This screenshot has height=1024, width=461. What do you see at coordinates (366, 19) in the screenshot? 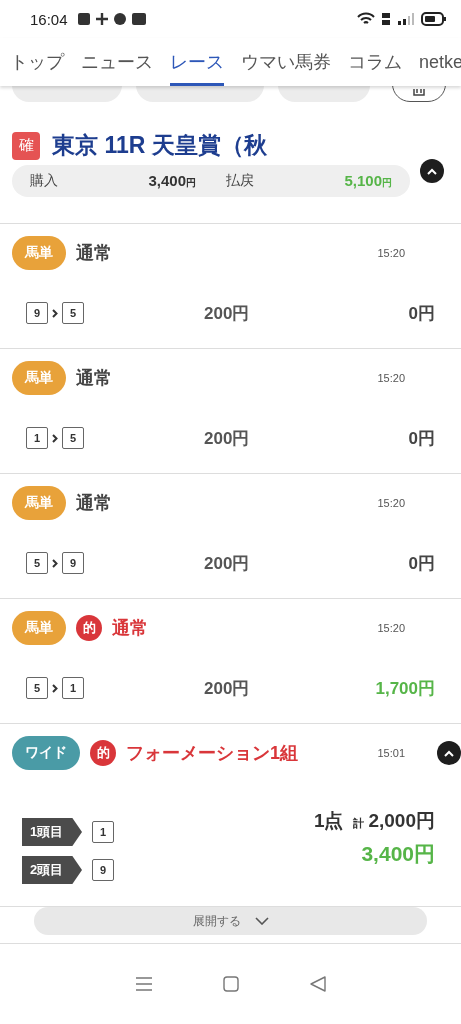
I see `wifi-icon` at bounding box center [366, 19].